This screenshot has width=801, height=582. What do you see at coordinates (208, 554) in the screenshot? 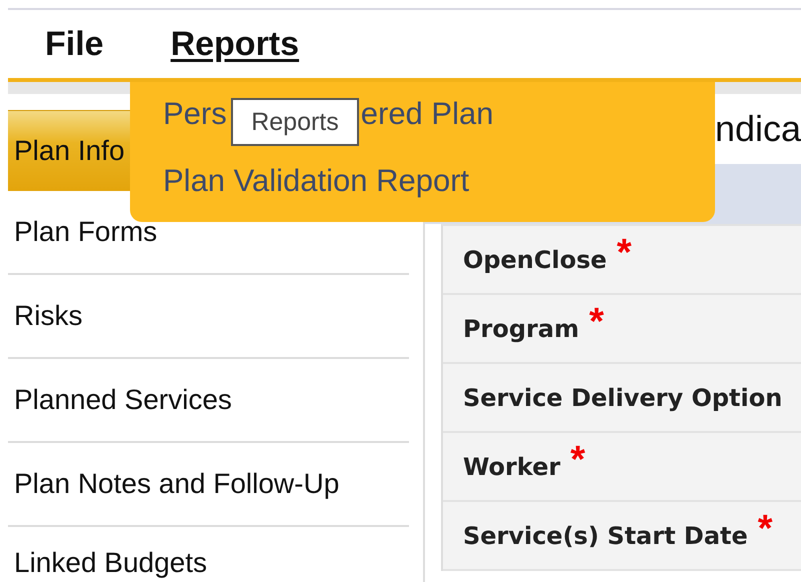
I see `sidebar-item: Linked Budgets` at bounding box center [208, 554].